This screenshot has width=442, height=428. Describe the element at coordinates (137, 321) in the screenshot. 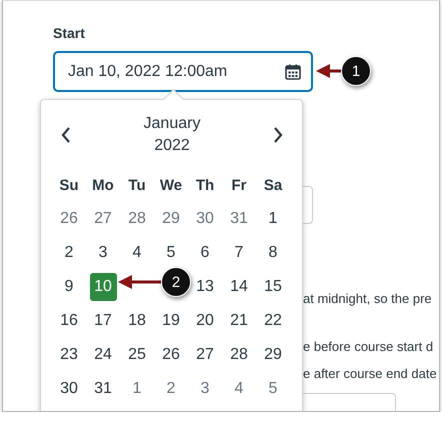

I see `calendar-day: 18` at that location.